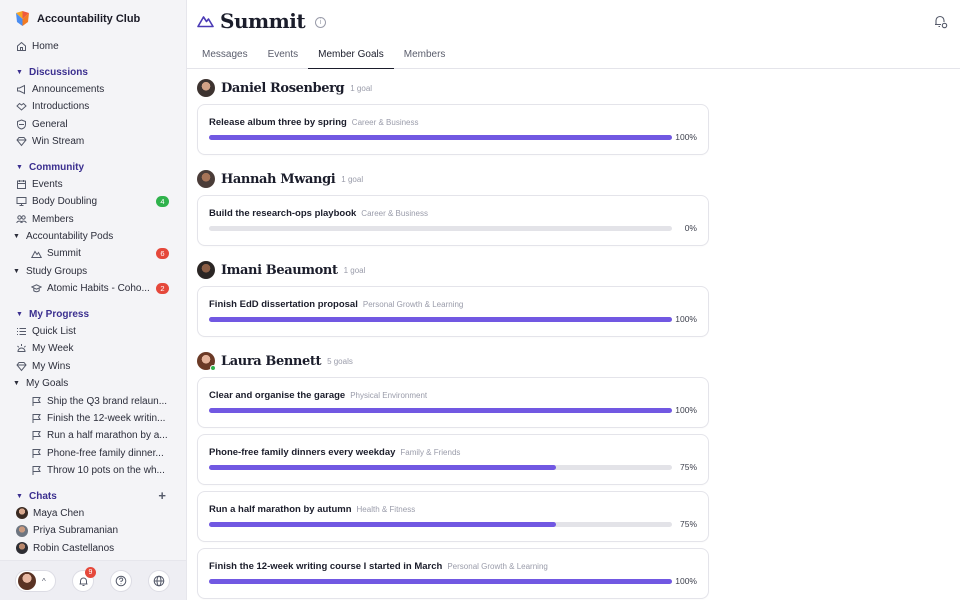  What do you see at coordinates (21, 124) in the screenshot?
I see `shield-icon` at bounding box center [21, 124].